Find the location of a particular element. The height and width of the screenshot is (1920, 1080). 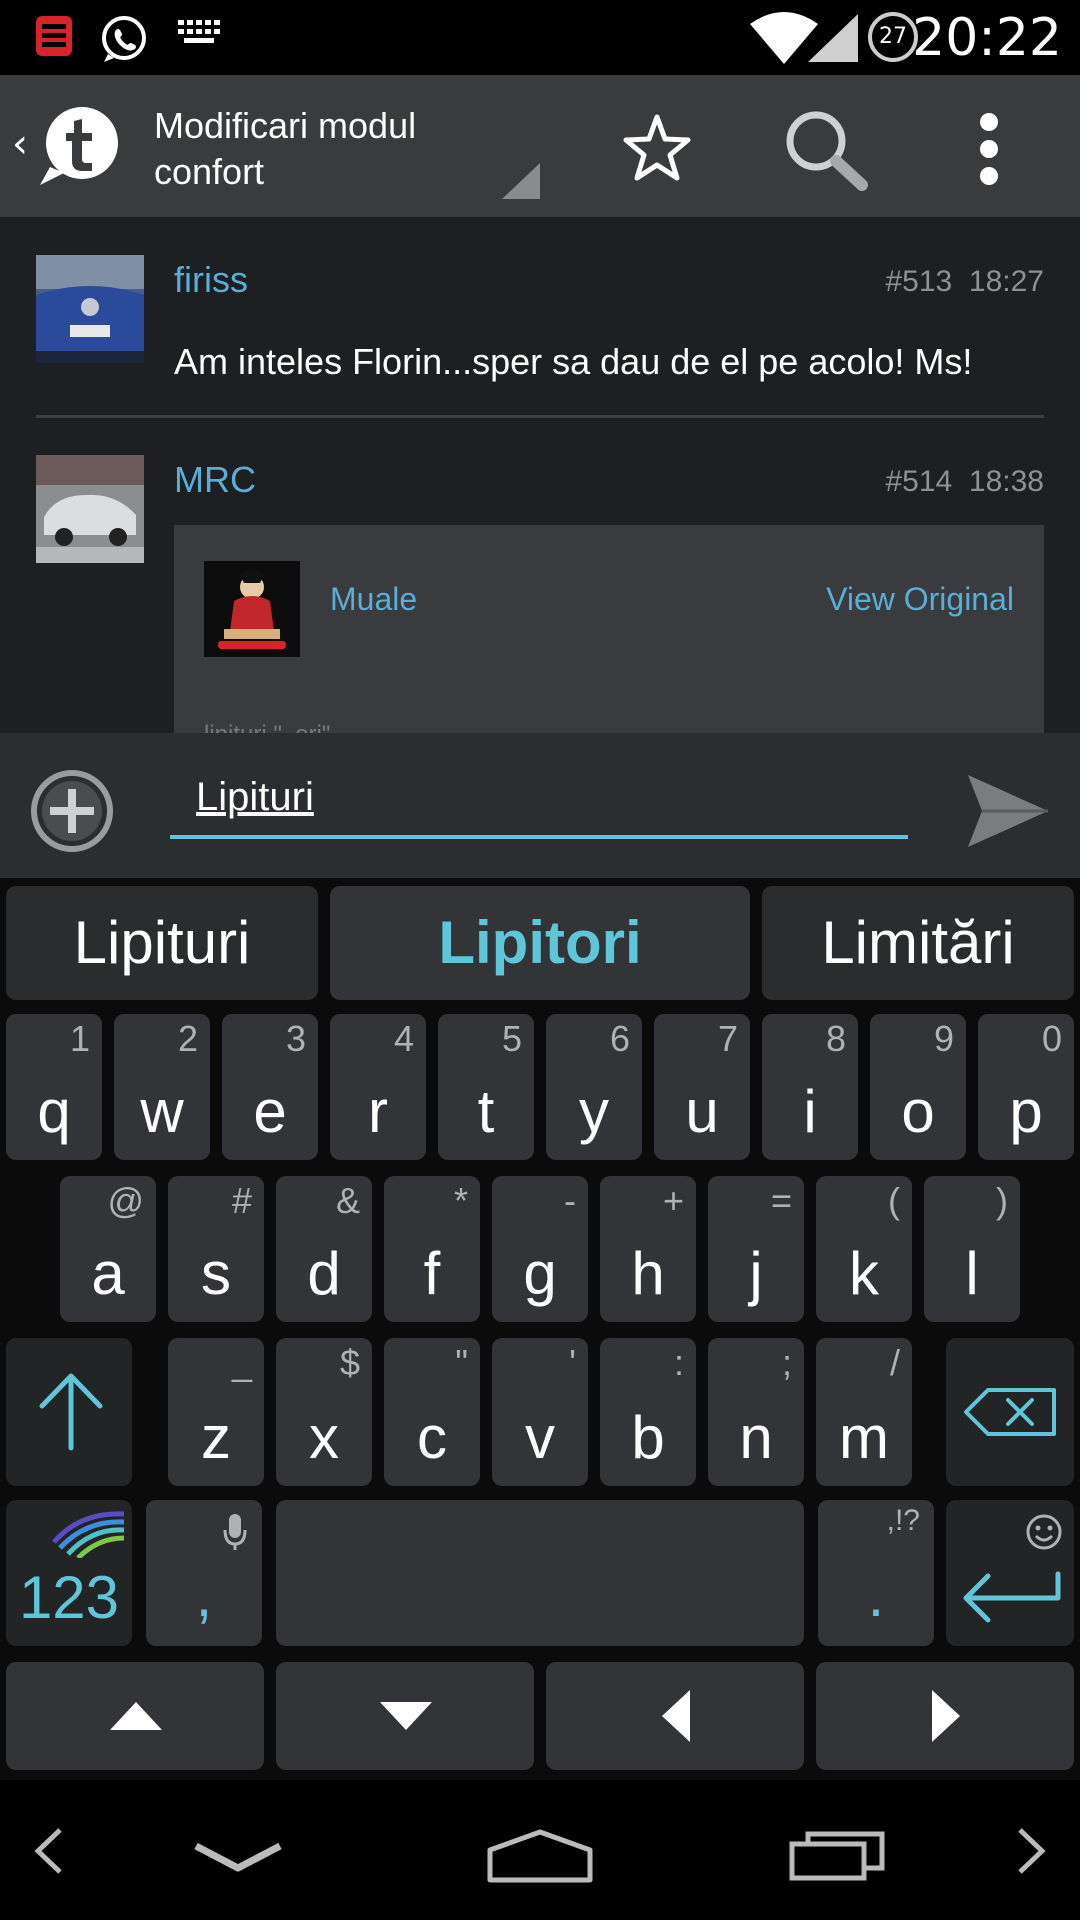

key-n: ; n is located at coordinates (756, 1412).